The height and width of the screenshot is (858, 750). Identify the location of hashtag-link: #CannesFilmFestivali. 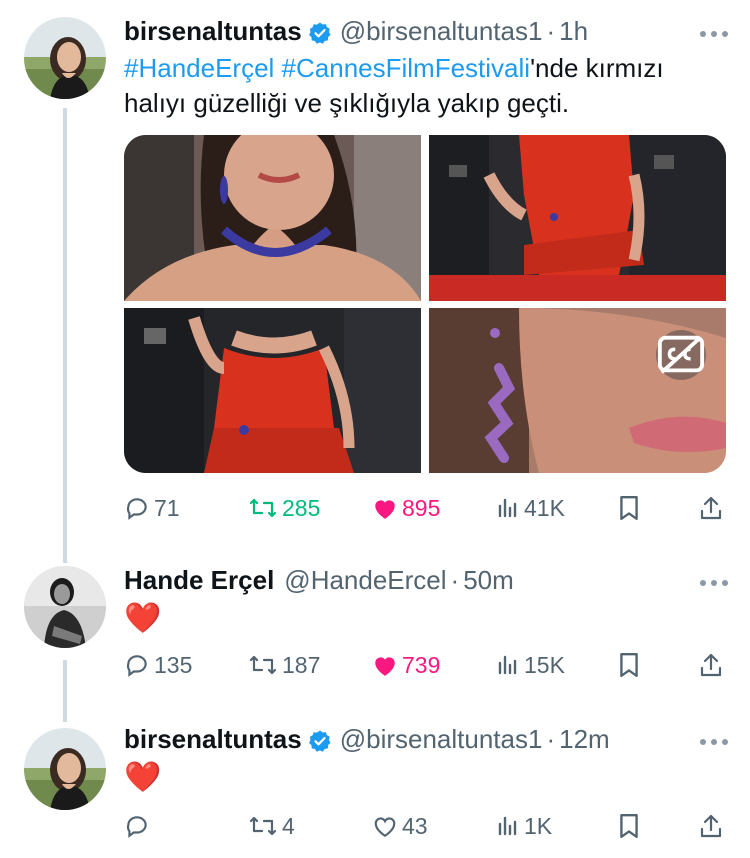
(406, 68).